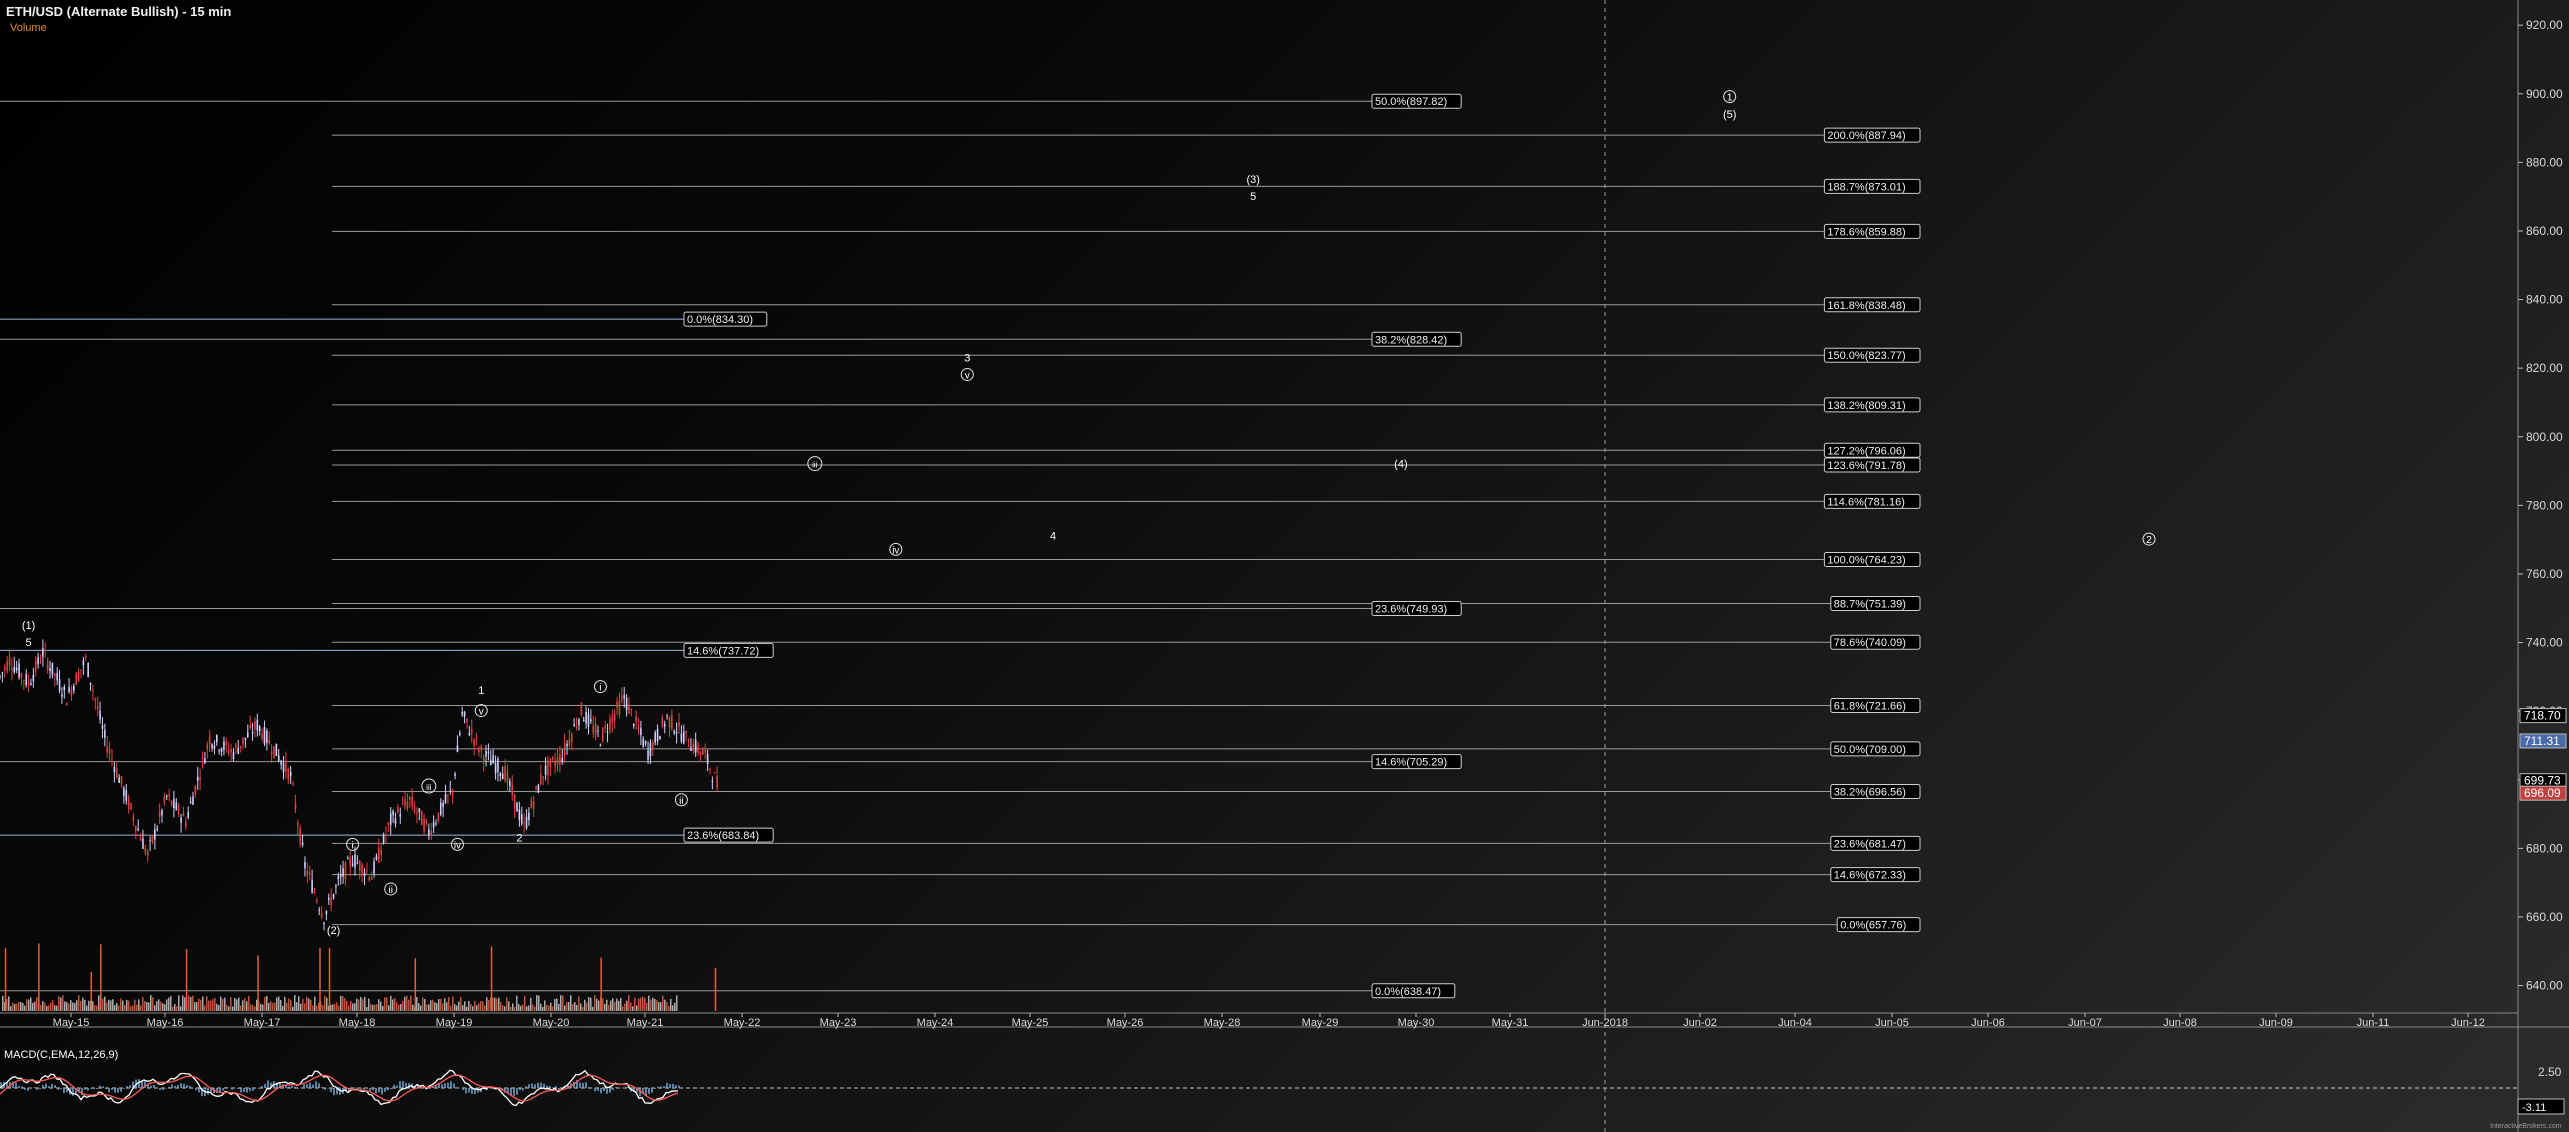  I want to click on wave-label: 4, so click(1053, 537).